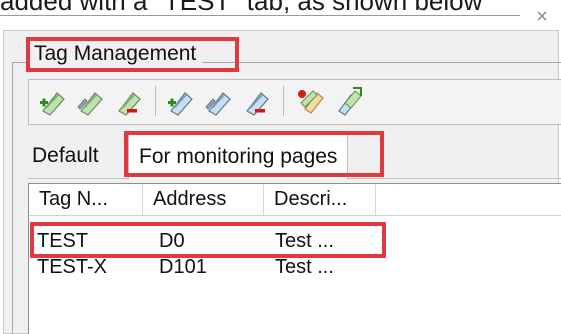  What do you see at coordinates (132, 54) in the screenshot?
I see `highlight-group-title` at bounding box center [132, 54].